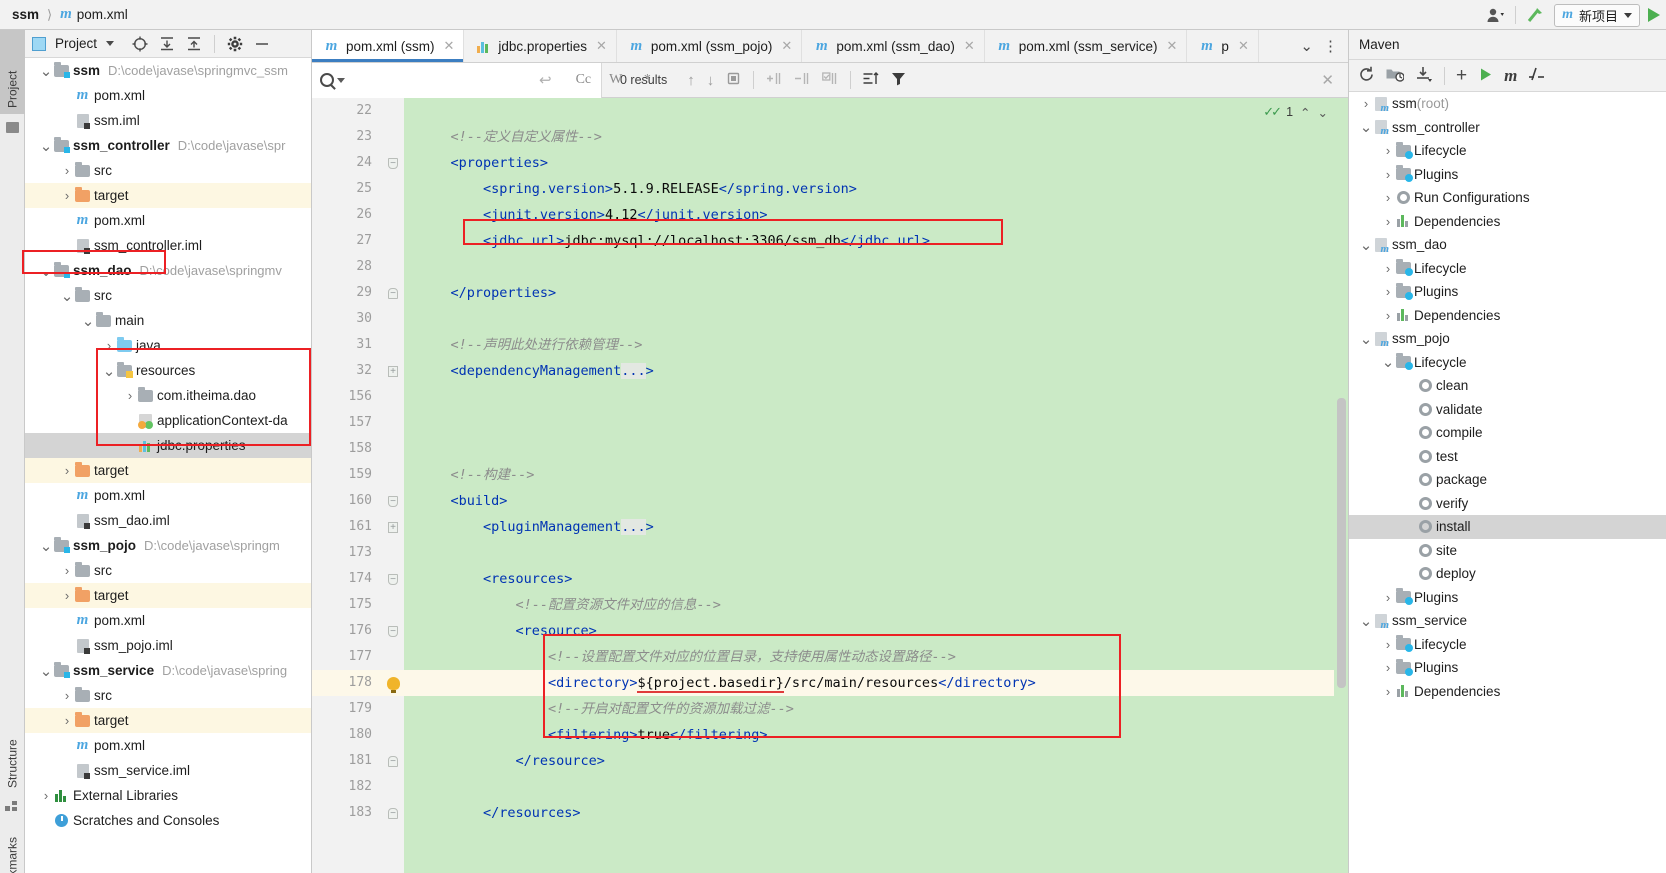  Describe the element at coordinates (869, 293) in the screenshot. I see `code-line: </properties>` at that location.